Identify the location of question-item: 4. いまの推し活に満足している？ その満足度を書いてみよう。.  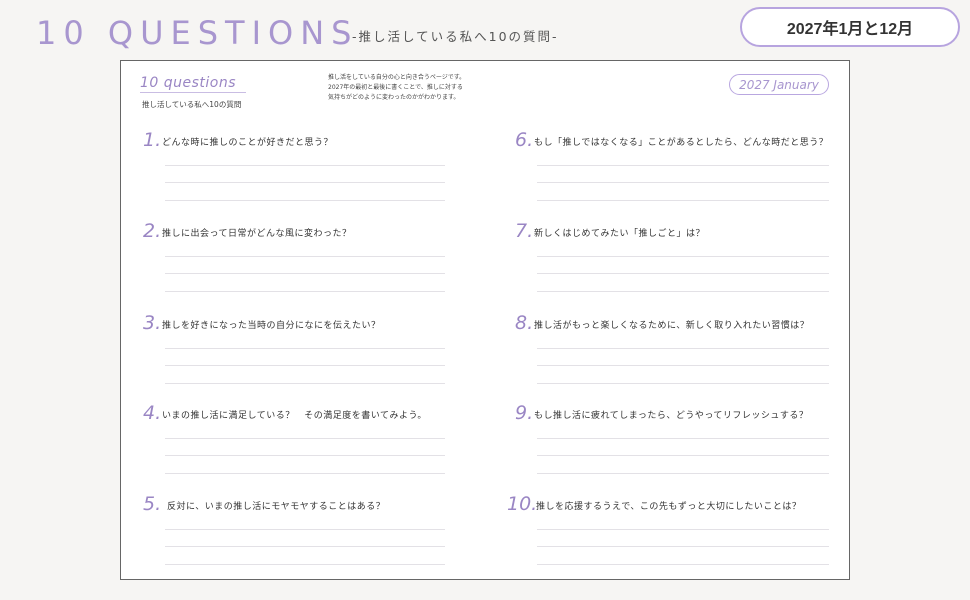
(294, 443).